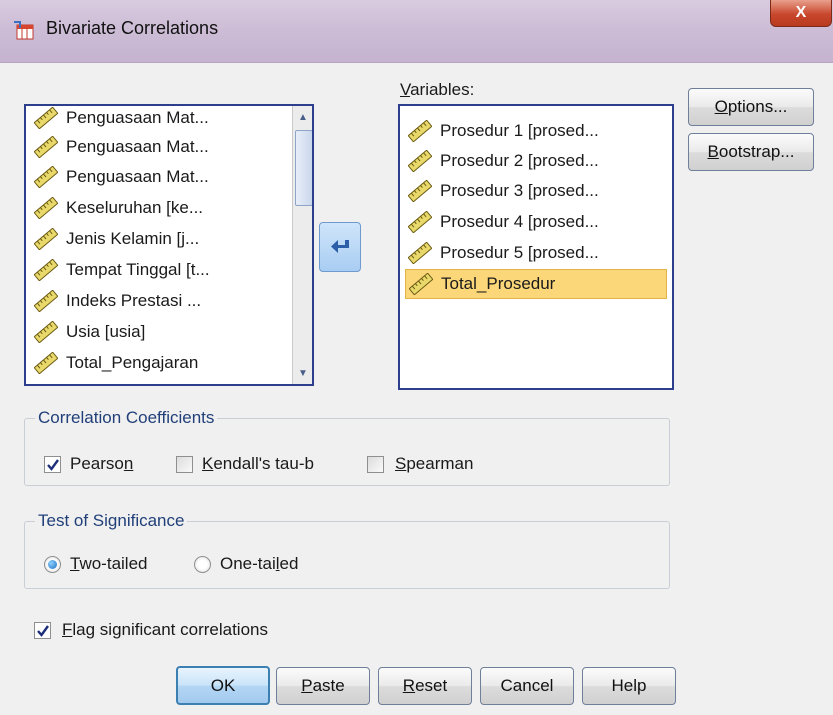 This screenshot has width=833, height=715. What do you see at coordinates (527, 686) in the screenshot?
I see `cancel-button: Cancel` at bounding box center [527, 686].